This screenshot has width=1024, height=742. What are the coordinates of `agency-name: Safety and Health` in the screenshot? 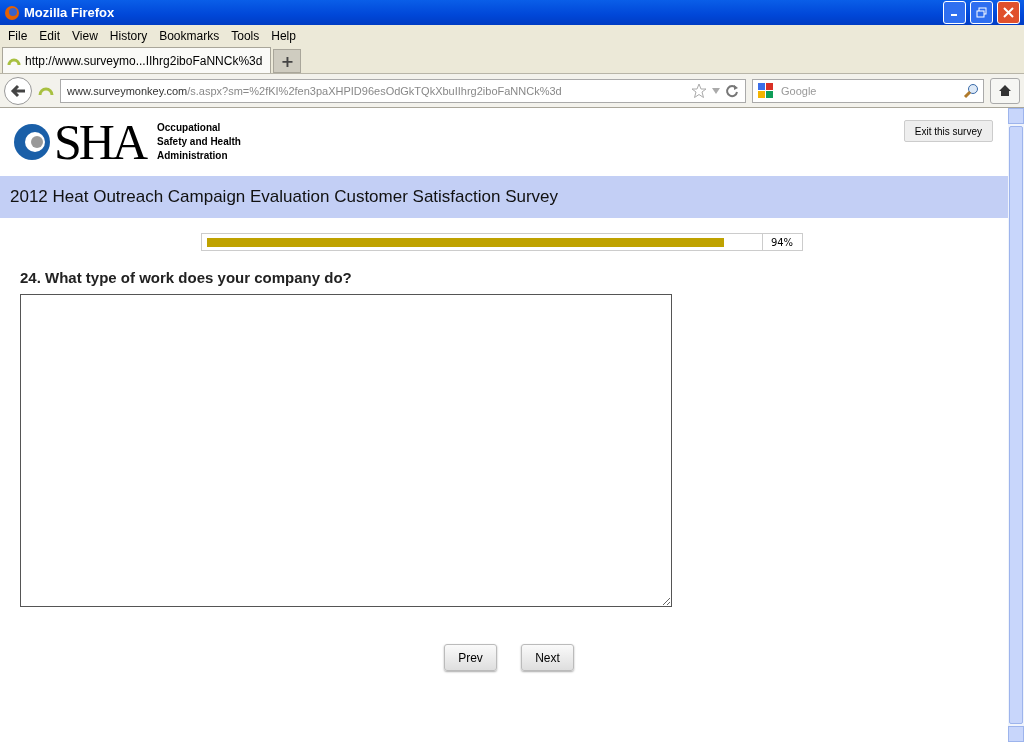 It's located at (199, 142).